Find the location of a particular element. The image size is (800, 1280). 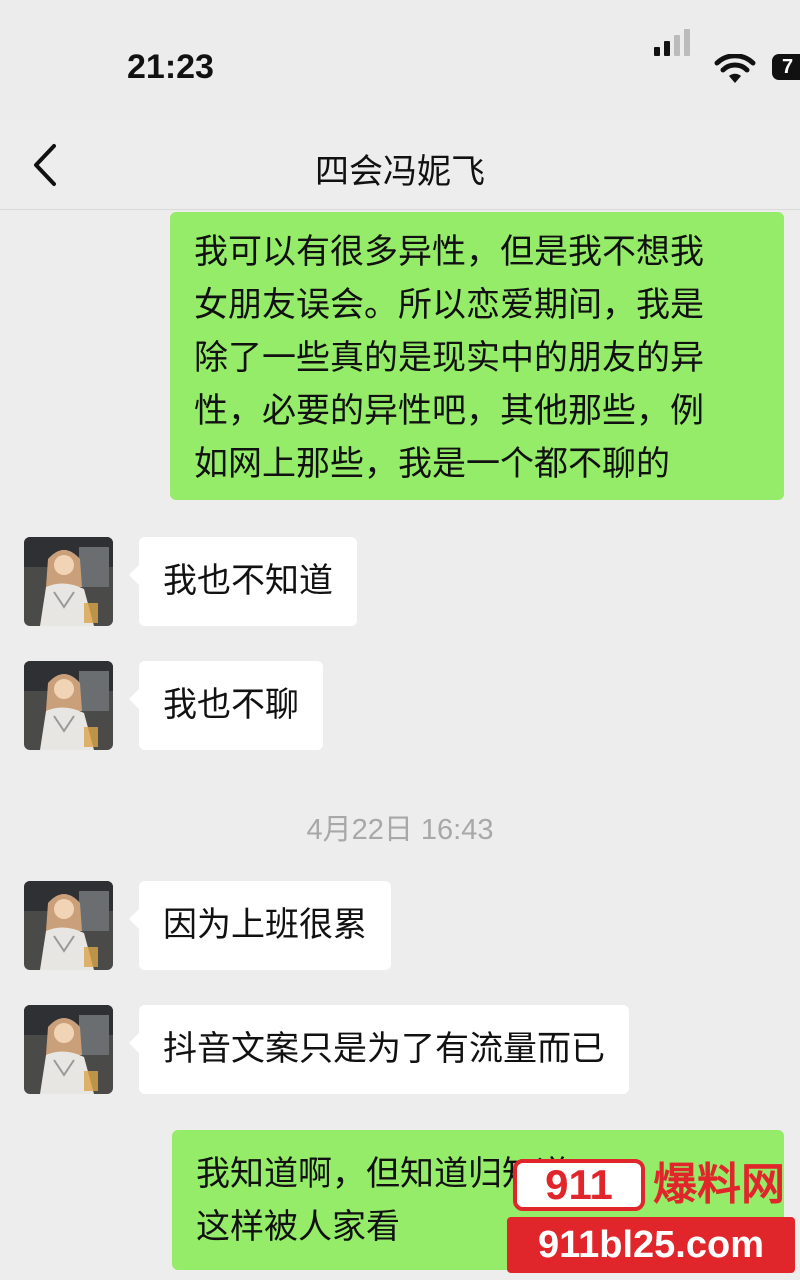

message-line: 女朋友误会。所以恋爱期间，我是 is located at coordinates (449, 305).